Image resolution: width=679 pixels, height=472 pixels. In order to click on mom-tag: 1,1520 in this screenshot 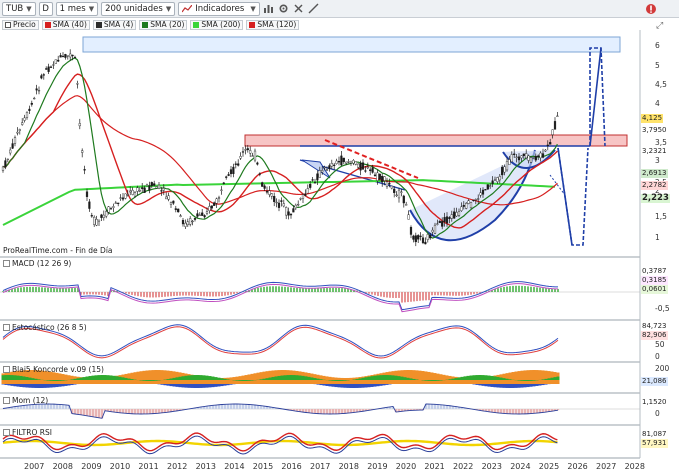, I will do `click(654, 402)`.